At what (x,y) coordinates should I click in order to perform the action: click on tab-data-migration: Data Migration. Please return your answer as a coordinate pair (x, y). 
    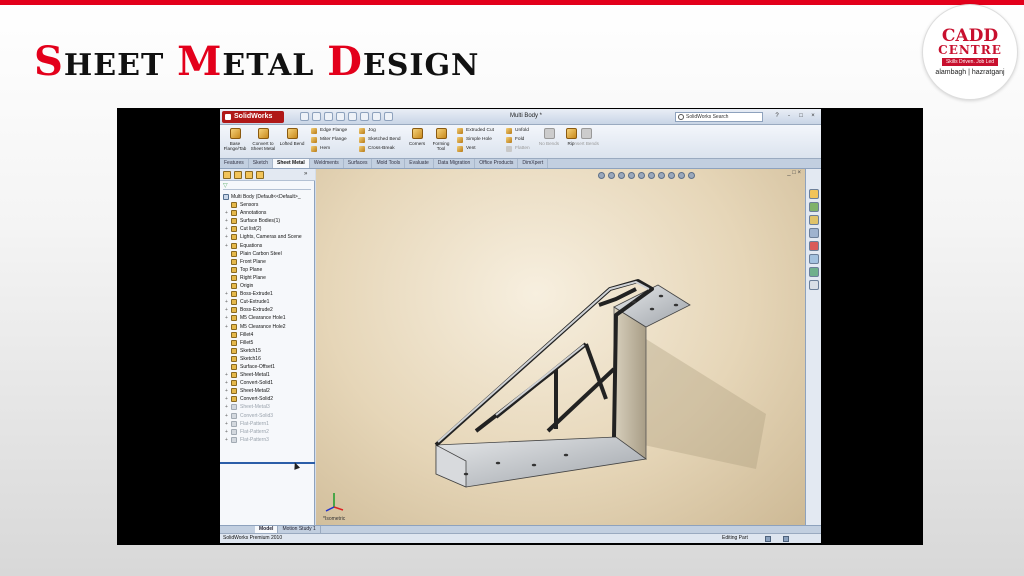
    Looking at the image, I should click on (455, 163).